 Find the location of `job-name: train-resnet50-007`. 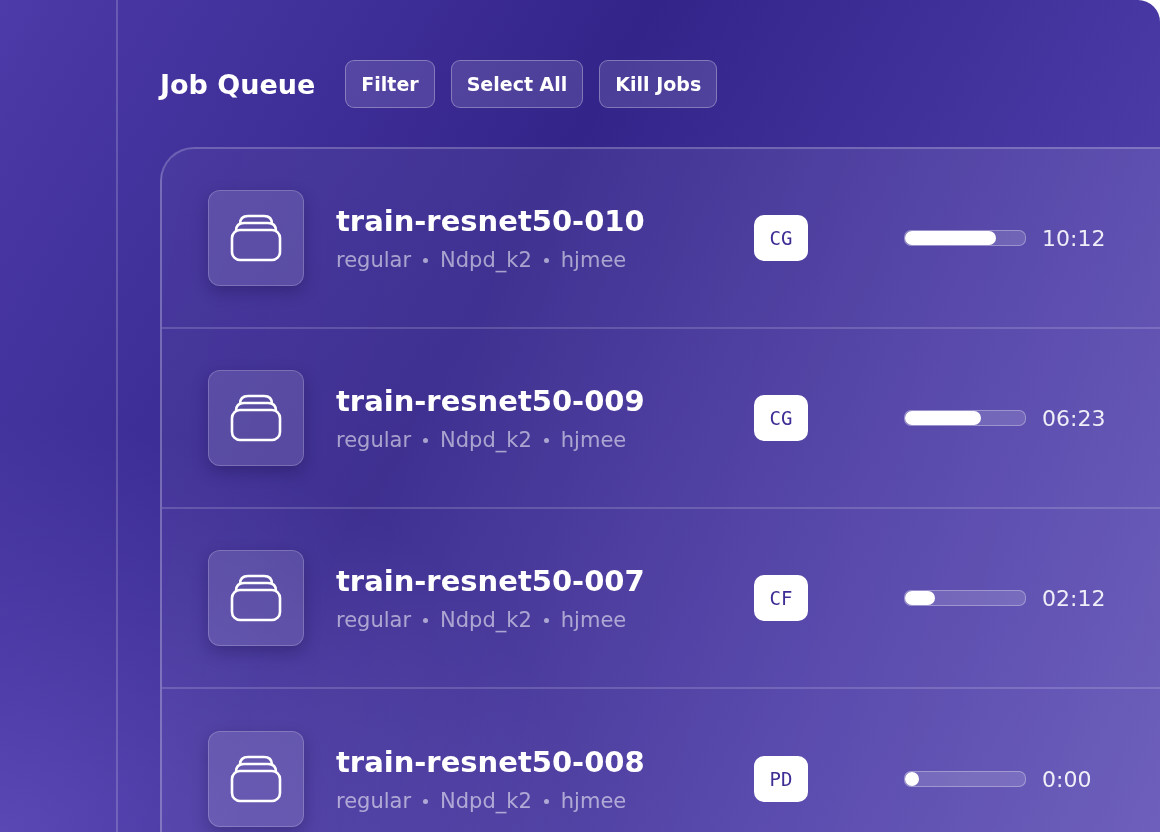

job-name: train-resnet50-007 is located at coordinates (491, 581).